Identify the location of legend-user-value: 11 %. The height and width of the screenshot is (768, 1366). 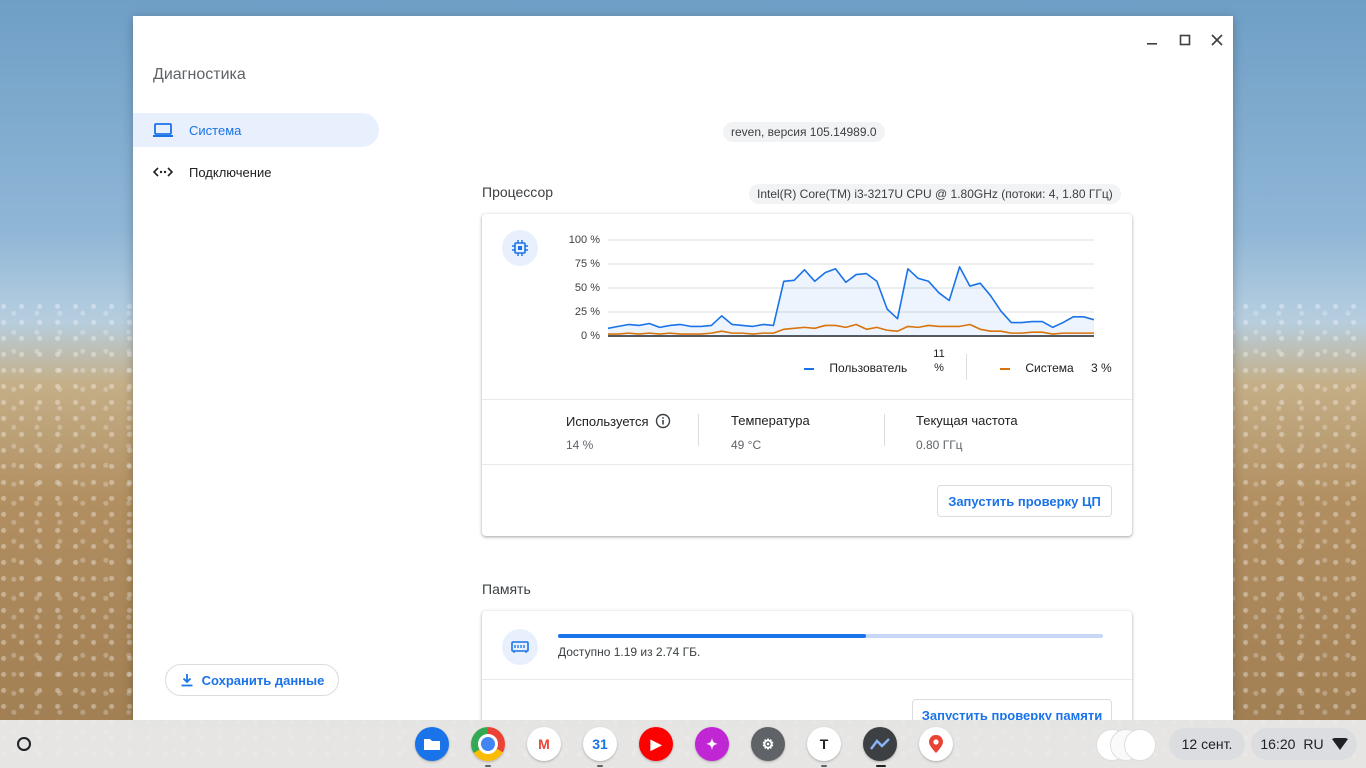
(939, 361).